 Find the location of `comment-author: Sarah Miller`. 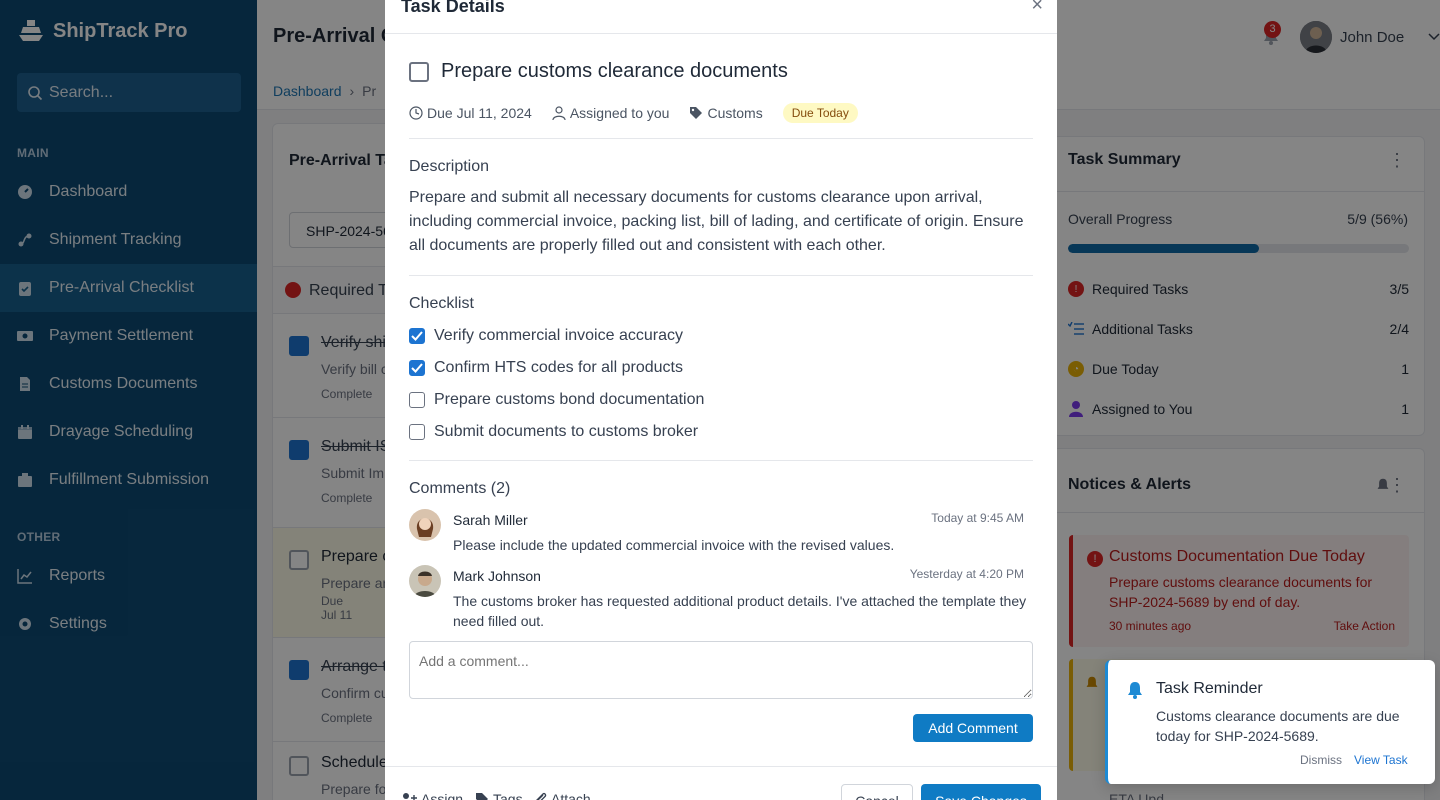

comment-author: Sarah Miller is located at coordinates (490, 520).